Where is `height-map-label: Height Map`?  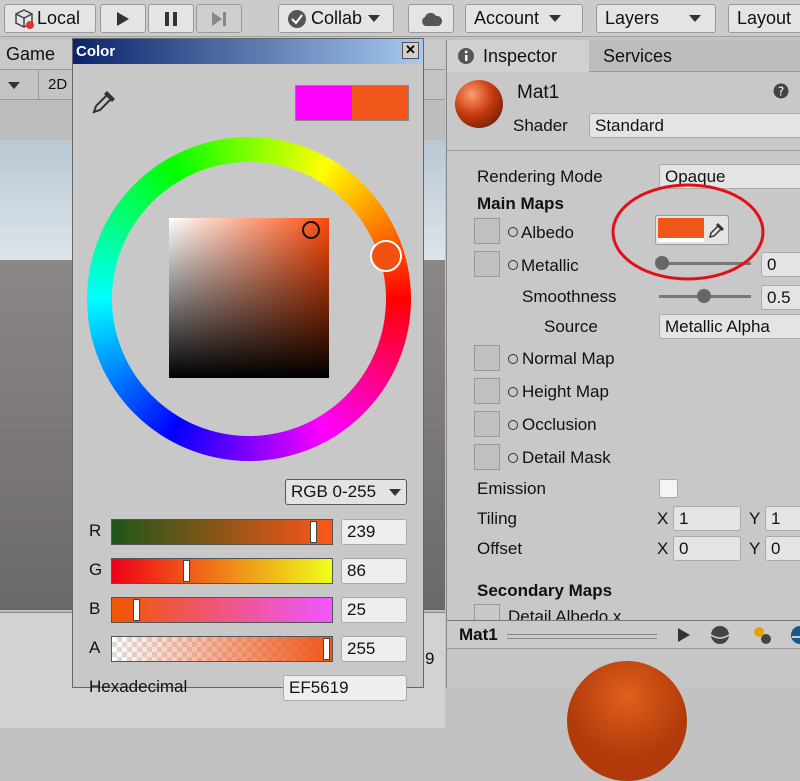 height-map-label: Height Map is located at coordinates (565, 391).